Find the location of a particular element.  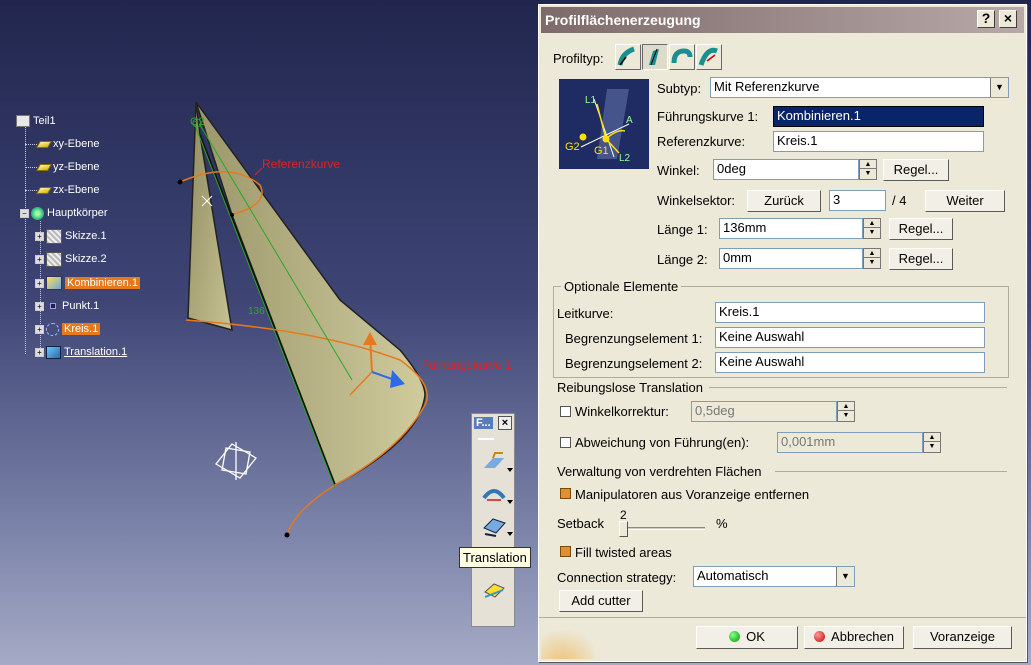

relimiter-2-field: Keine Auswahl is located at coordinates (850, 362).